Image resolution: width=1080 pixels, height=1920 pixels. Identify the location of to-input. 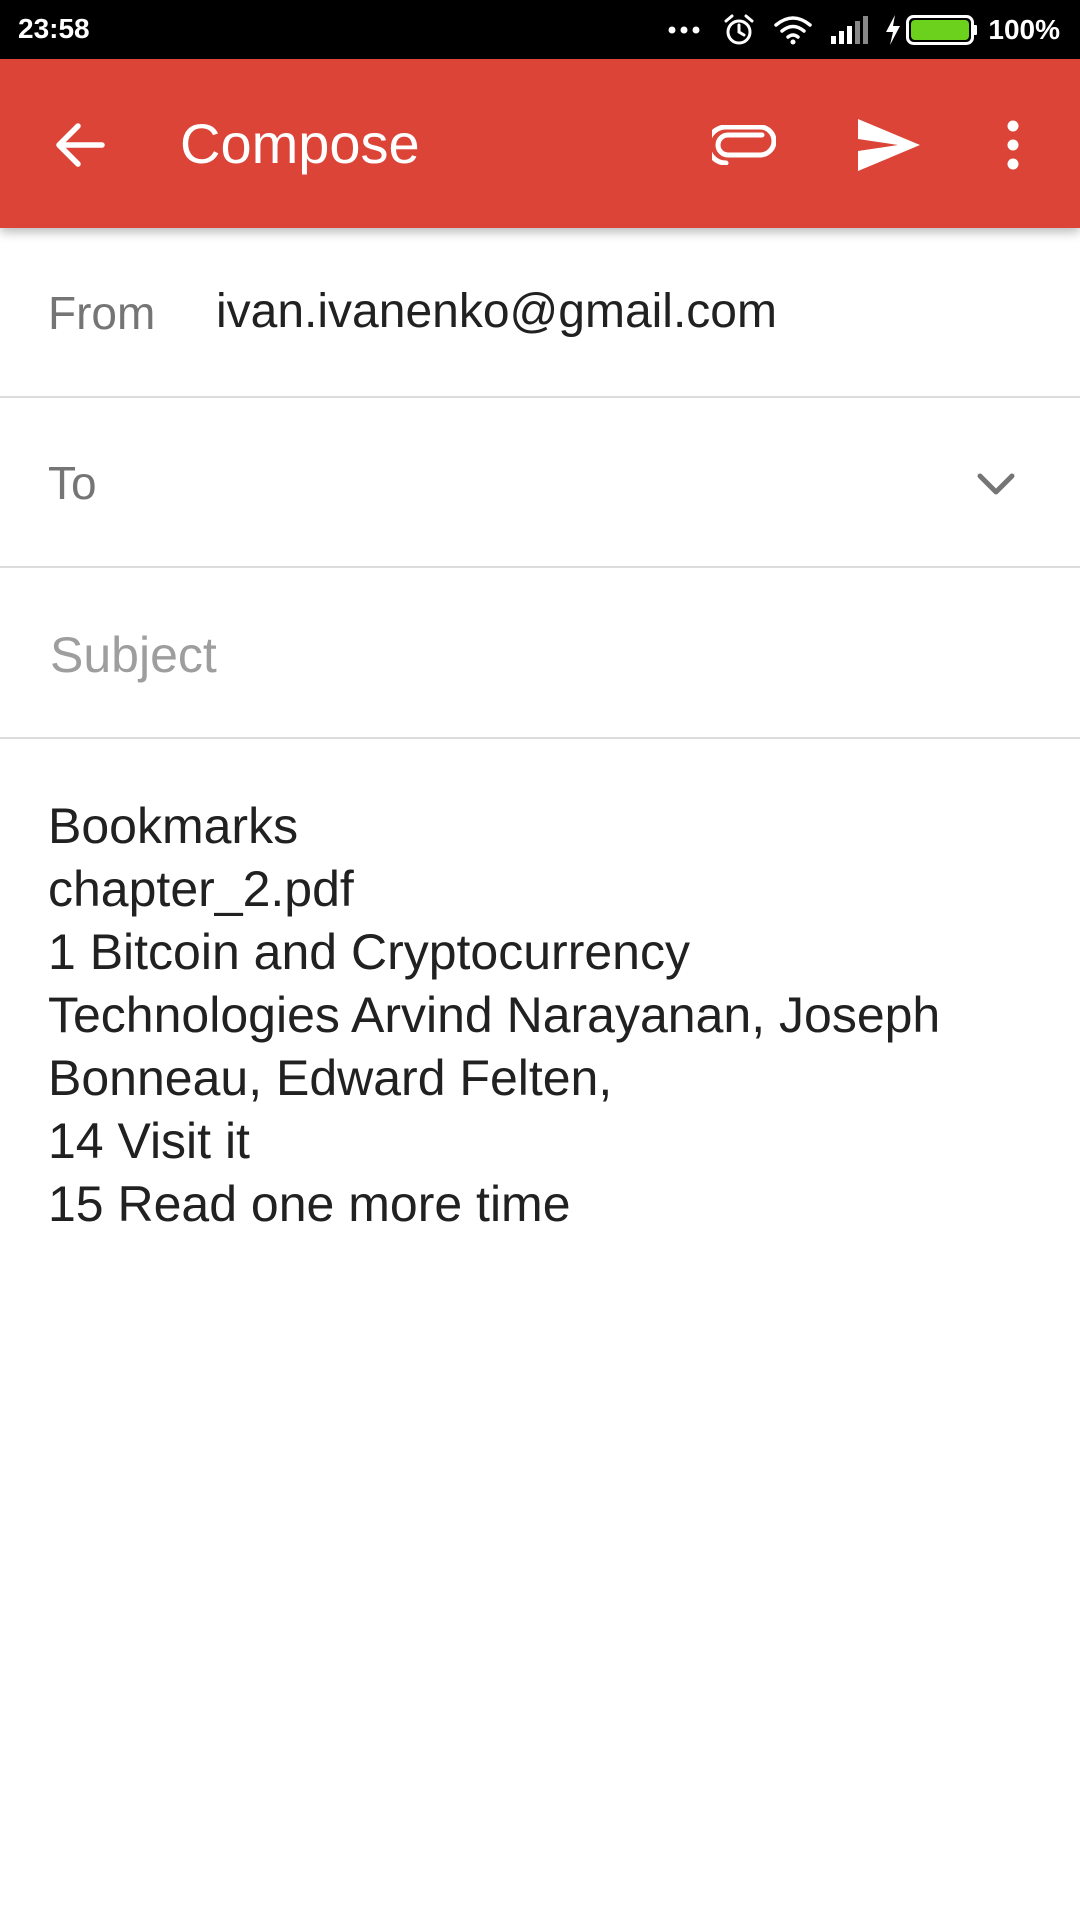
(532, 482).